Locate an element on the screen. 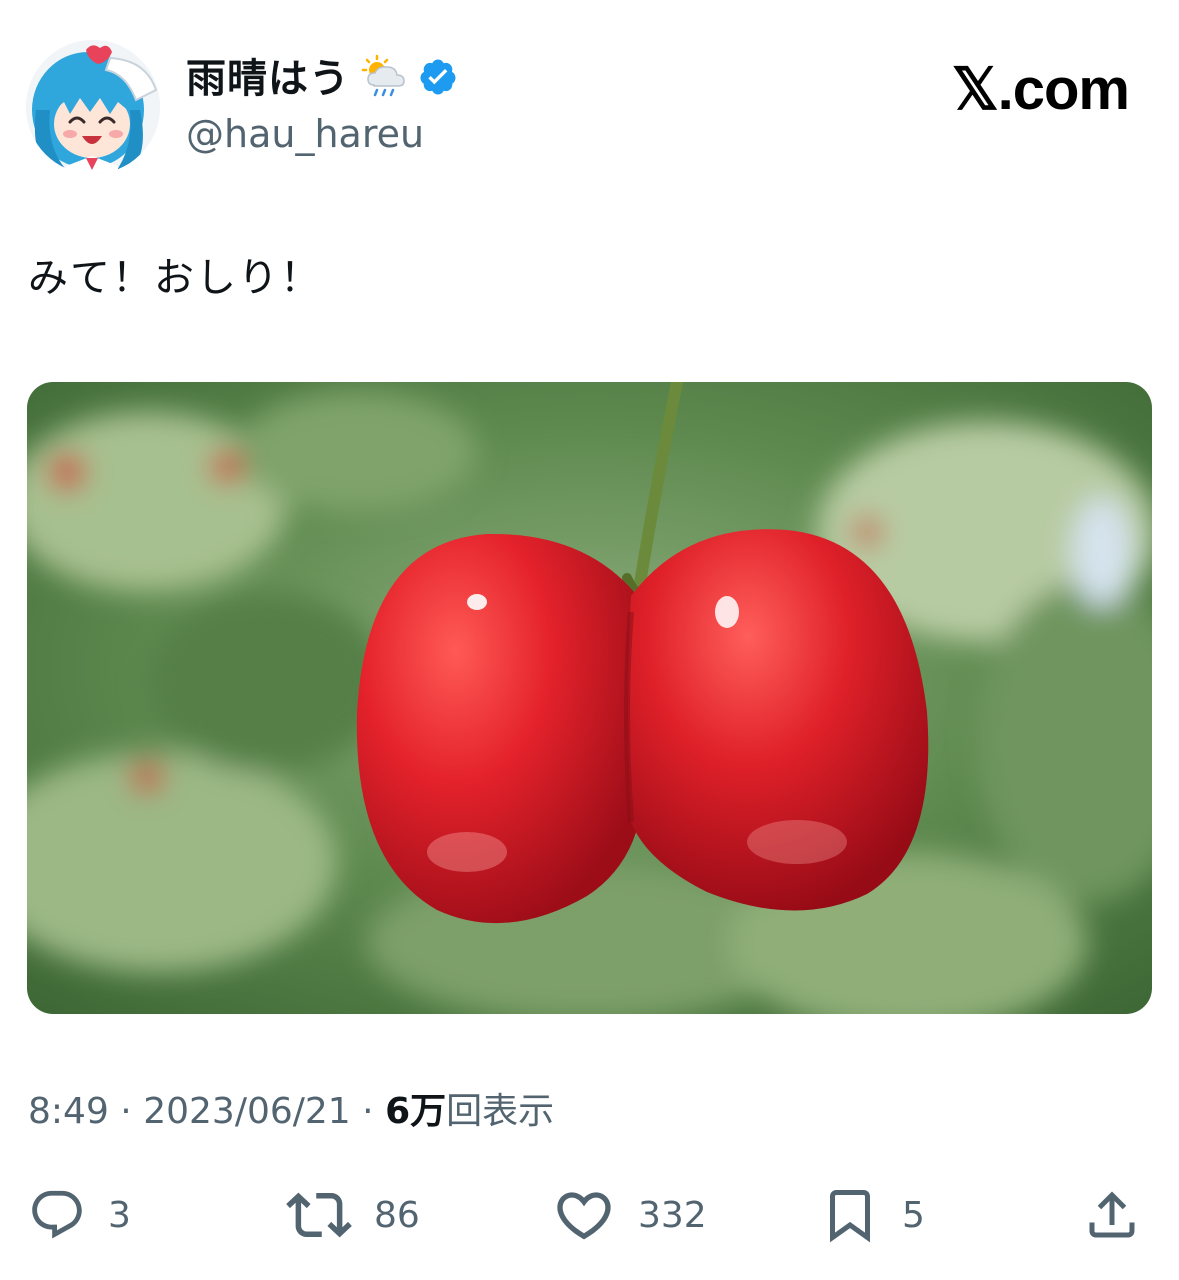  like-button: 332 is located at coordinates (629, 1215).